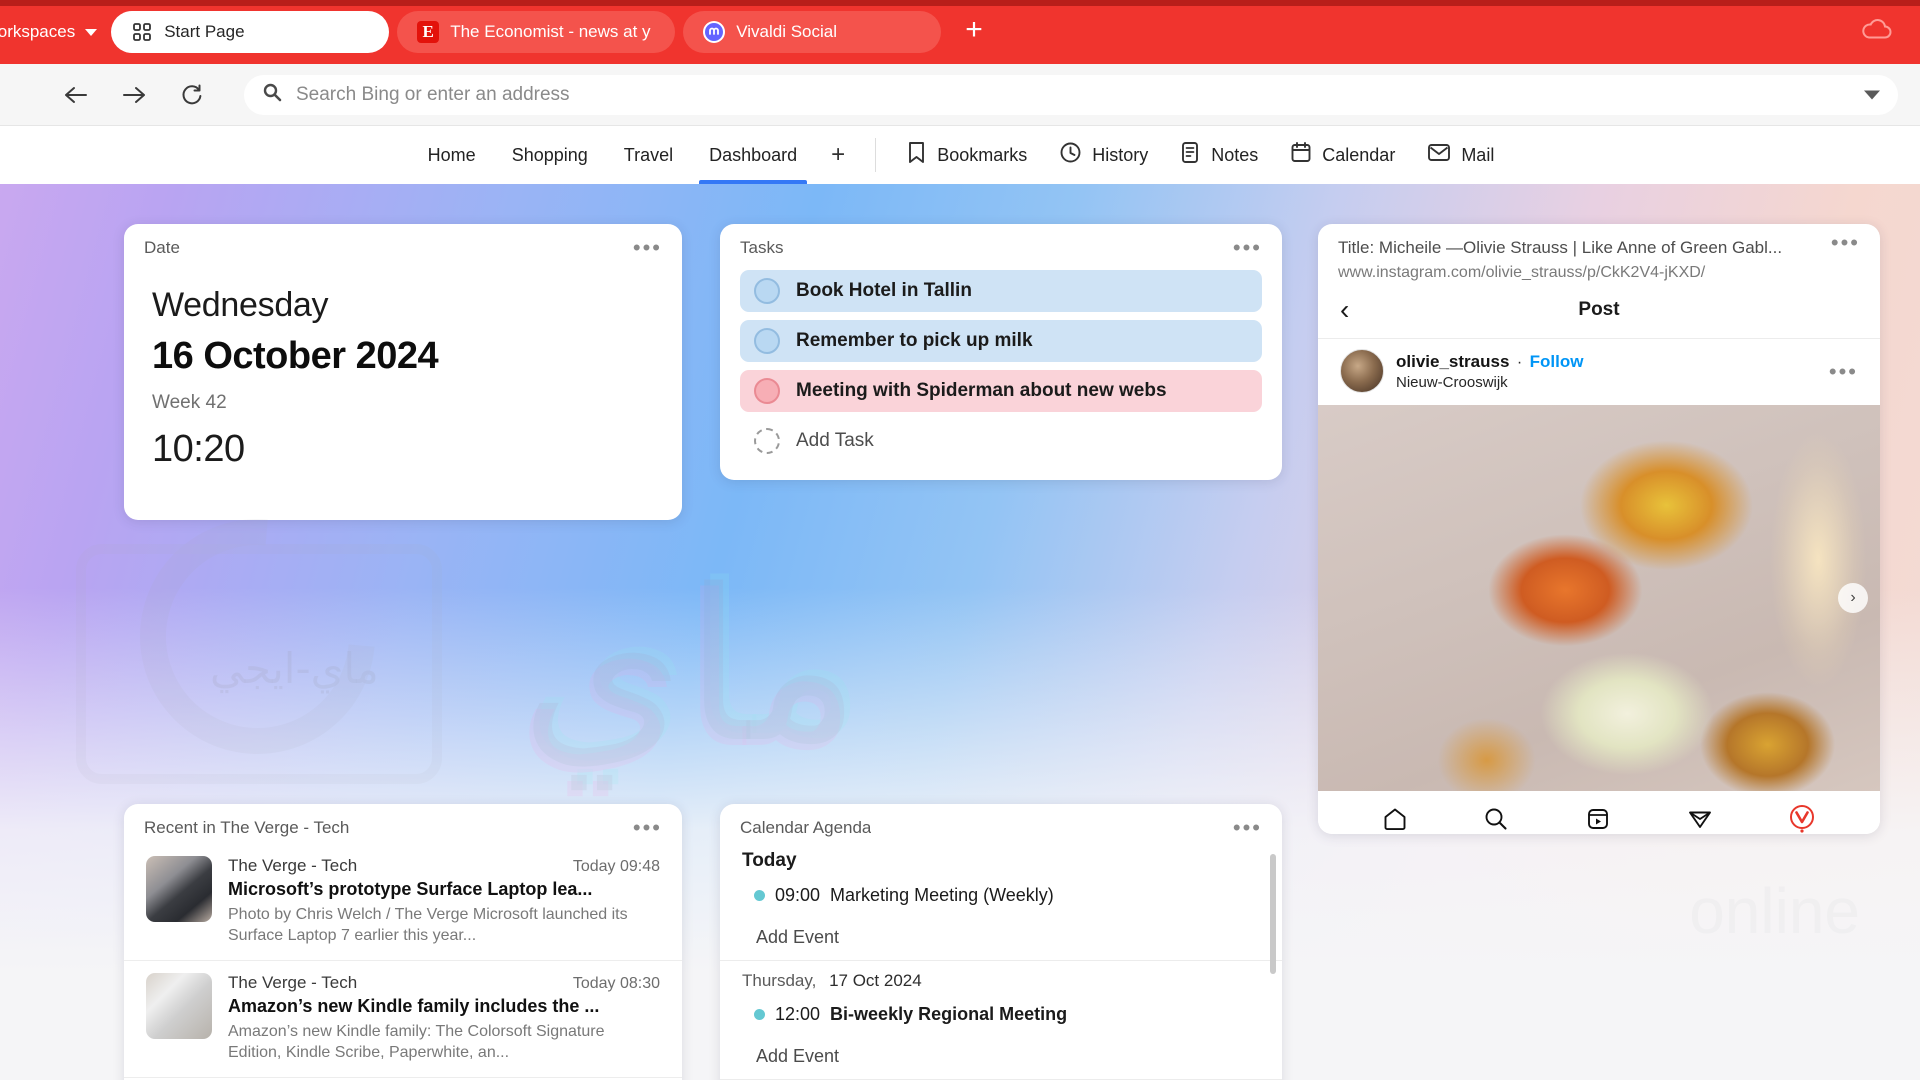  What do you see at coordinates (1219, 155) in the screenshot?
I see `nav-notes: Notes` at bounding box center [1219, 155].